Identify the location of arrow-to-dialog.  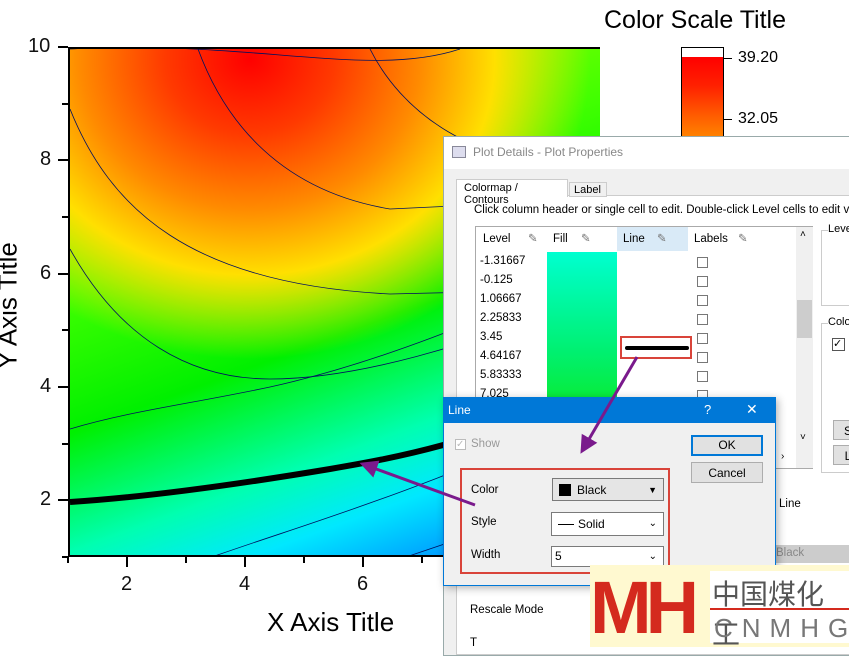
(609, 405).